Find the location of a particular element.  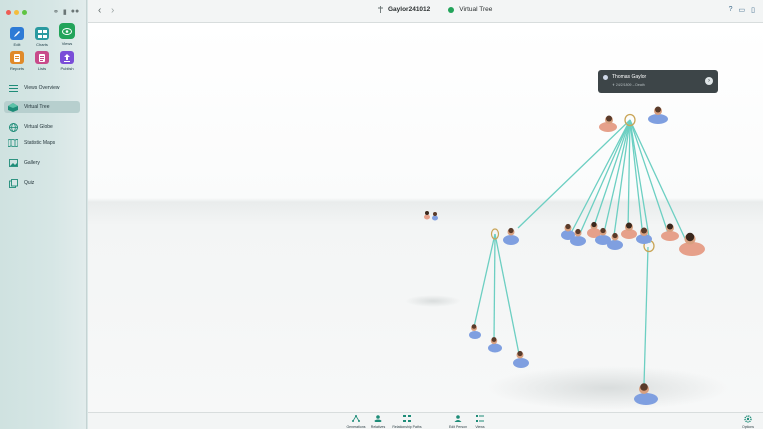

zoom-window-button is located at coordinates (24, 12).